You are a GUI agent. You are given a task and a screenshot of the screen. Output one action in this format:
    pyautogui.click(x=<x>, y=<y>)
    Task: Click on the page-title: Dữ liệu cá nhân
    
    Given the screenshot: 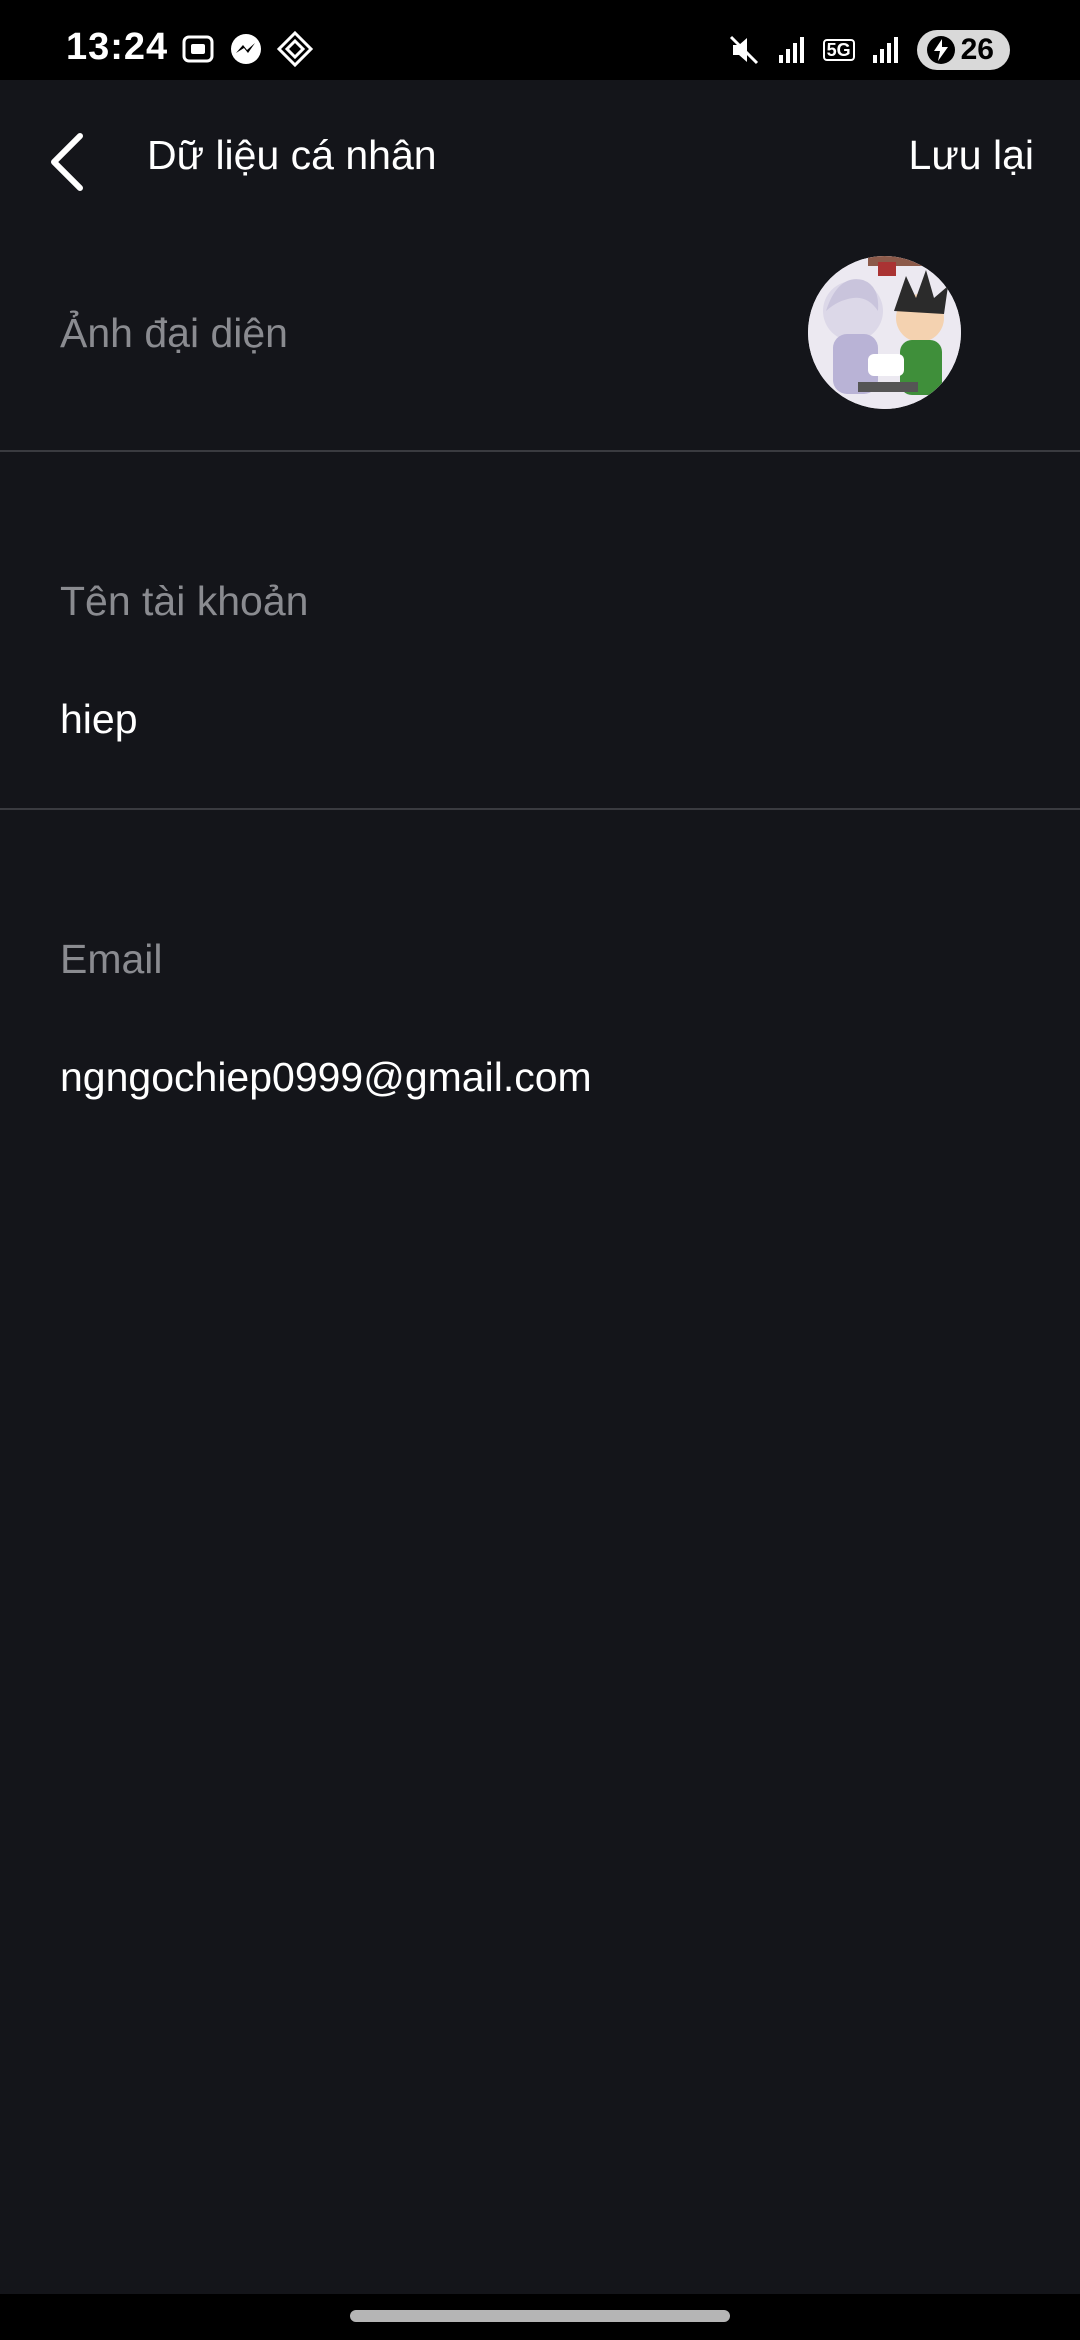 What is the action you would take?
    pyautogui.click(x=292, y=155)
    